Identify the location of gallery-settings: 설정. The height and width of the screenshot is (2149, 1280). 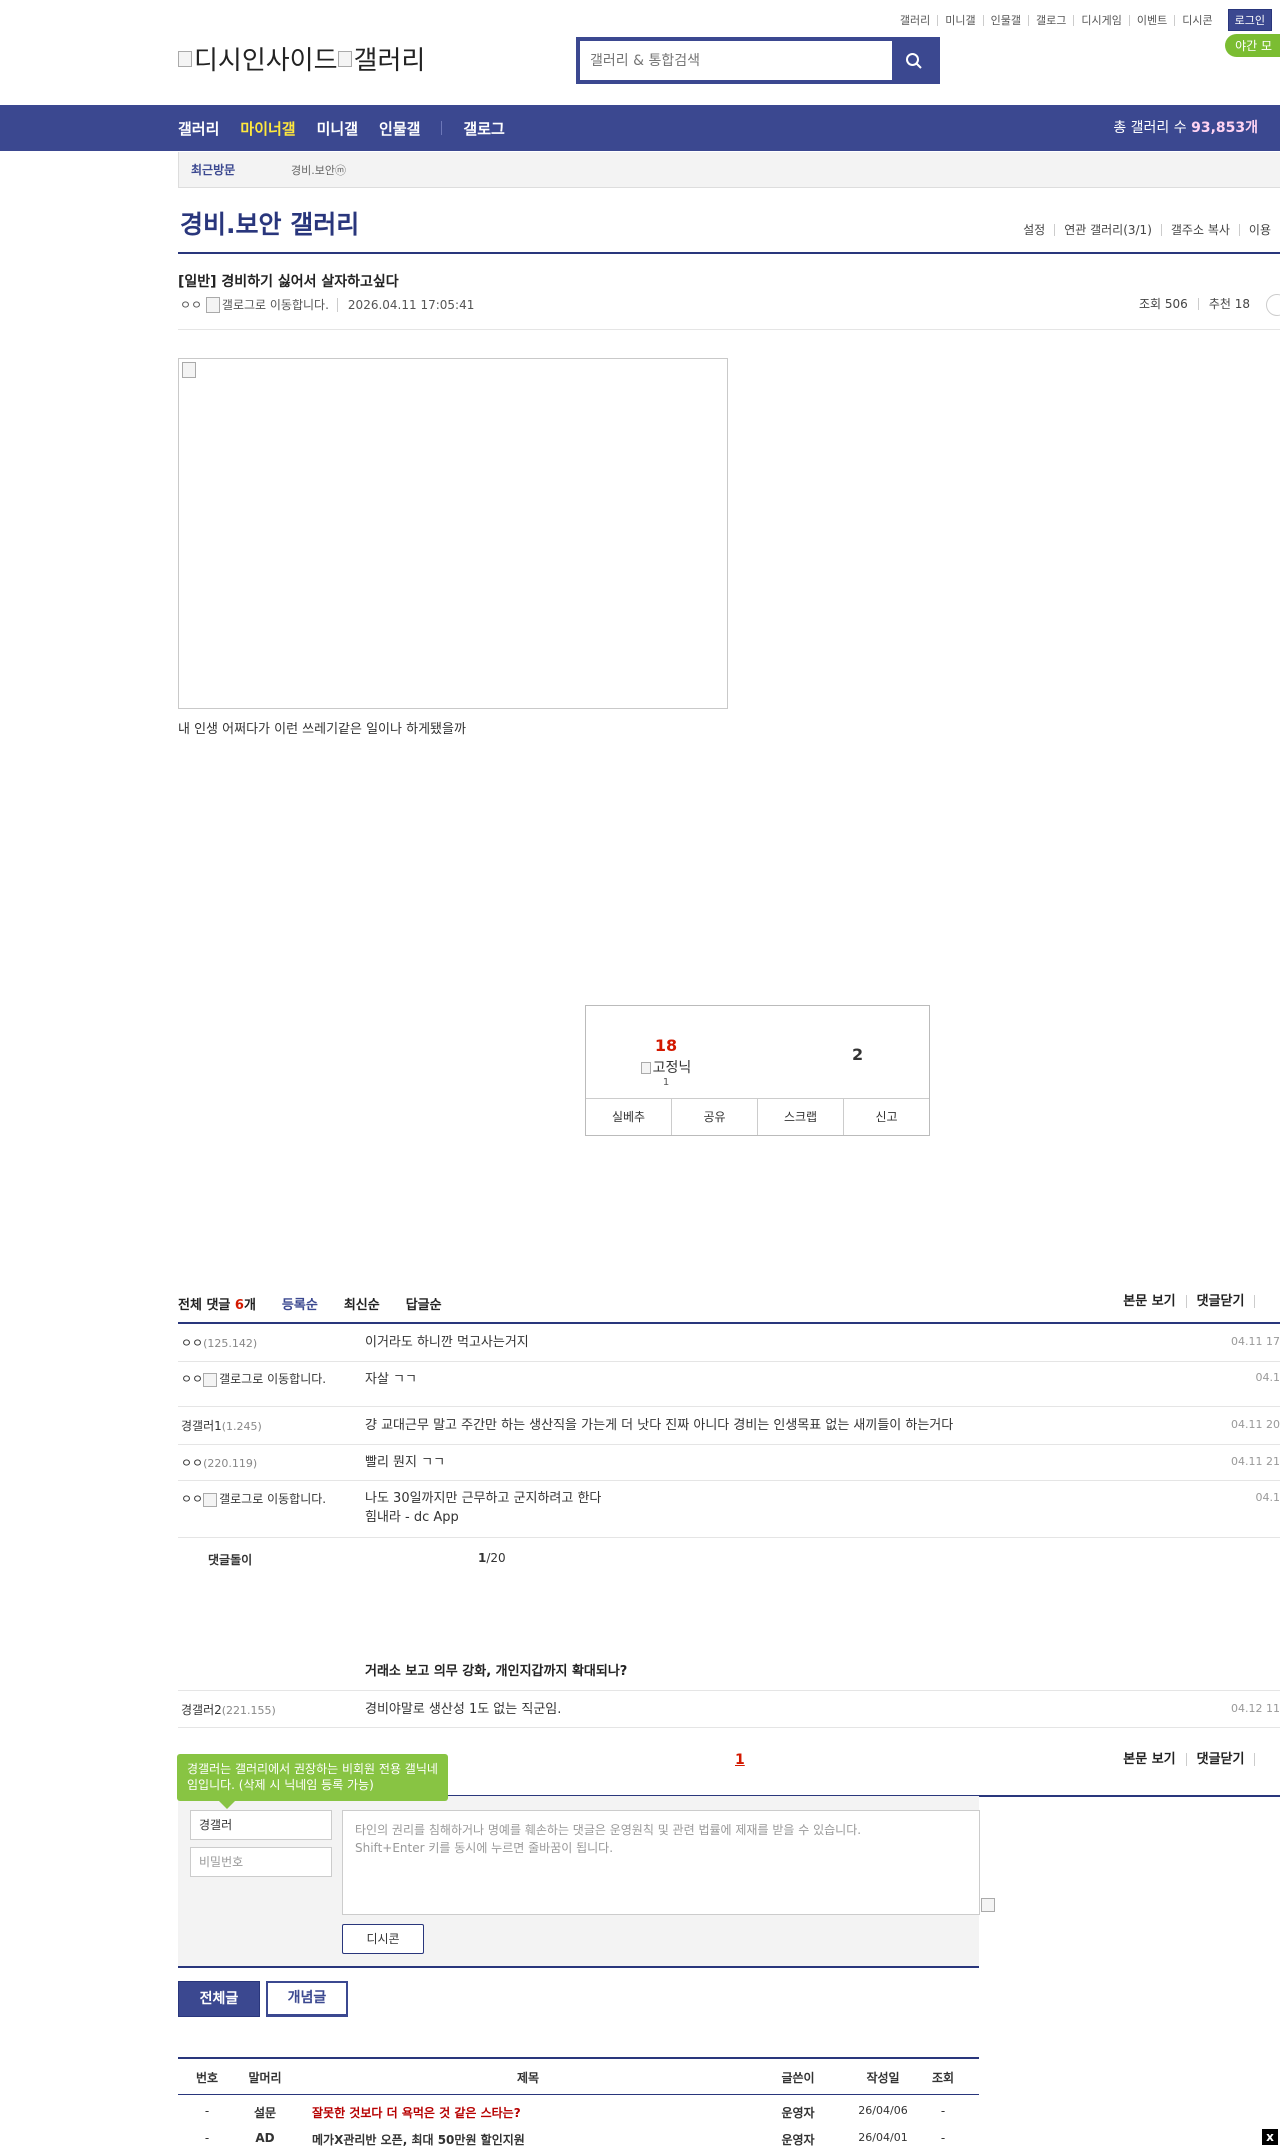
(1034, 230).